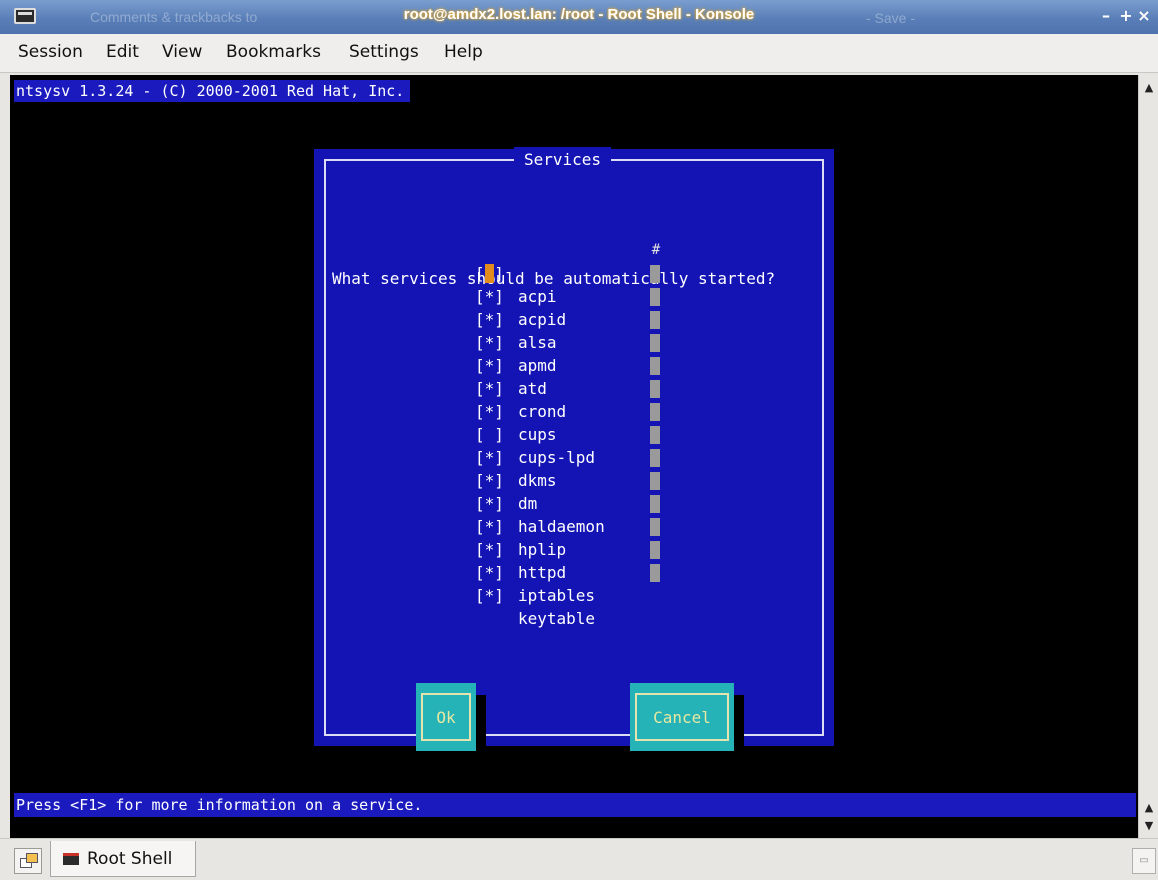 Image resolution: width=1158 pixels, height=880 pixels. Describe the element at coordinates (384, 52) in the screenshot. I see `menu-settings: Settings` at that location.